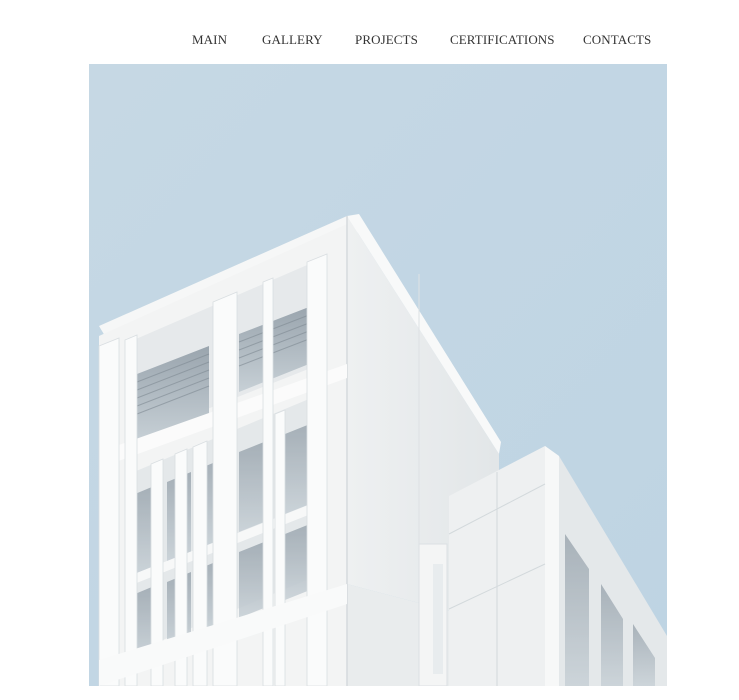  Describe the element at coordinates (209, 40) in the screenshot. I see `nav-link-main: MAIN` at that location.